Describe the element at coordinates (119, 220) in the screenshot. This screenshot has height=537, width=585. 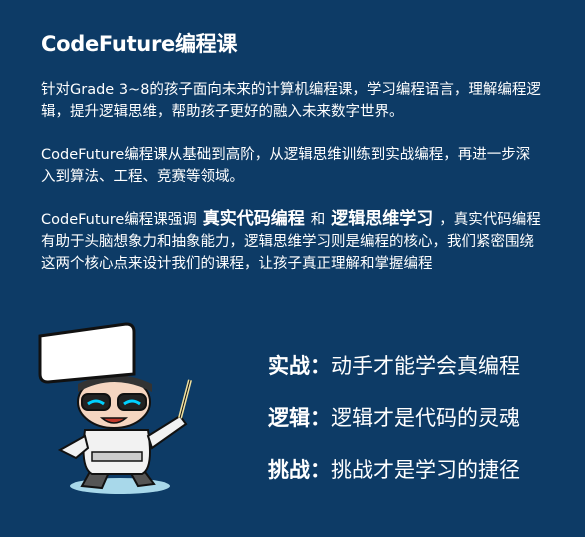
I see `emphasis-prefix: CodeFuture编程课强调` at that location.